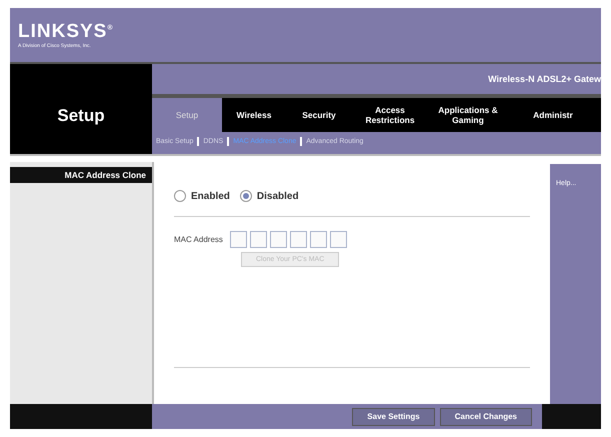 The width and height of the screenshot is (611, 437). I want to click on field-label: MAC Address, so click(198, 239).